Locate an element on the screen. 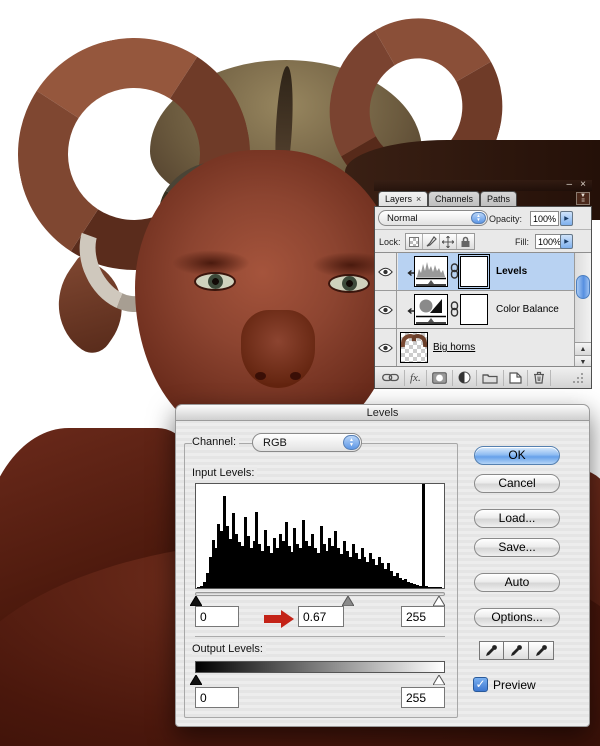  input-shadow-field is located at coordinates (217, 616).